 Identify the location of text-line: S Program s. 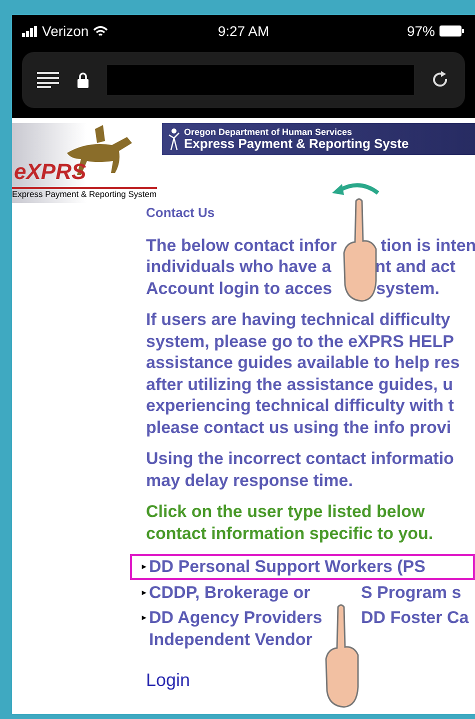
(411, 592).